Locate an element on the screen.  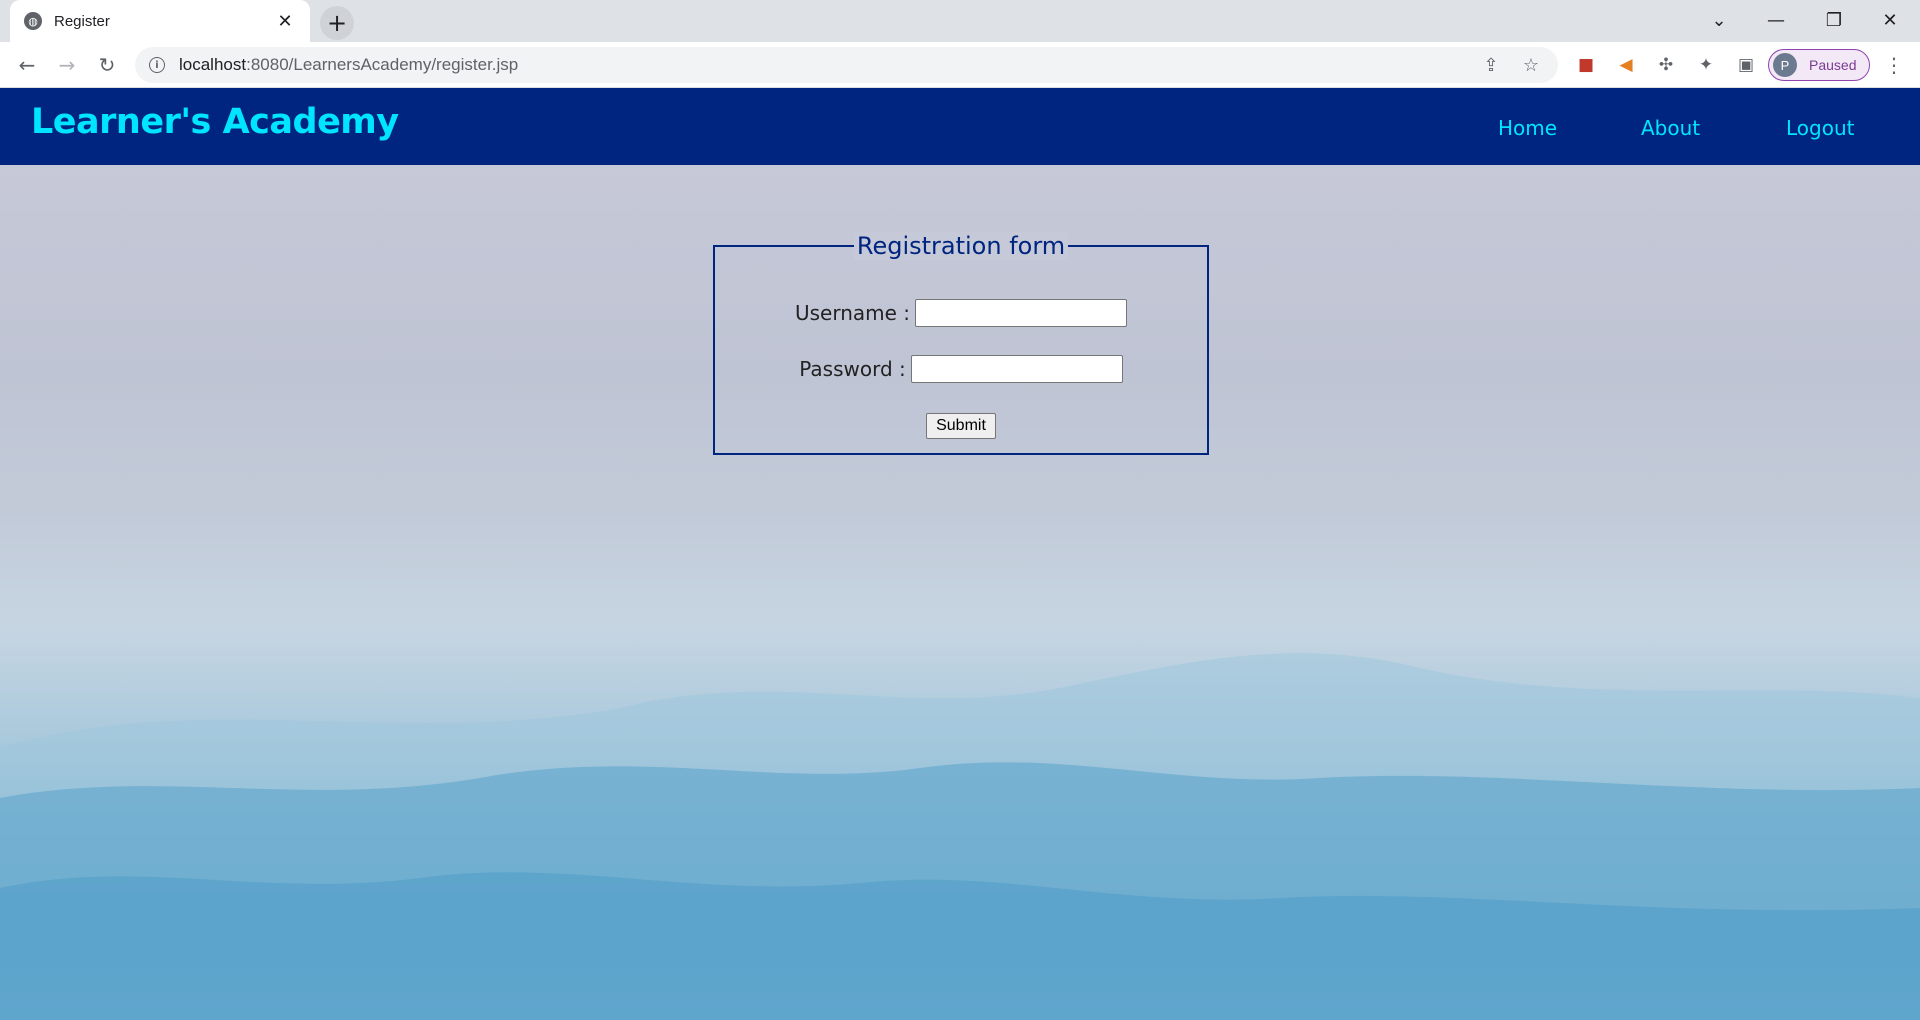
extensions-puzzle-icon: ✦ is located at coordinates (1706, 65).